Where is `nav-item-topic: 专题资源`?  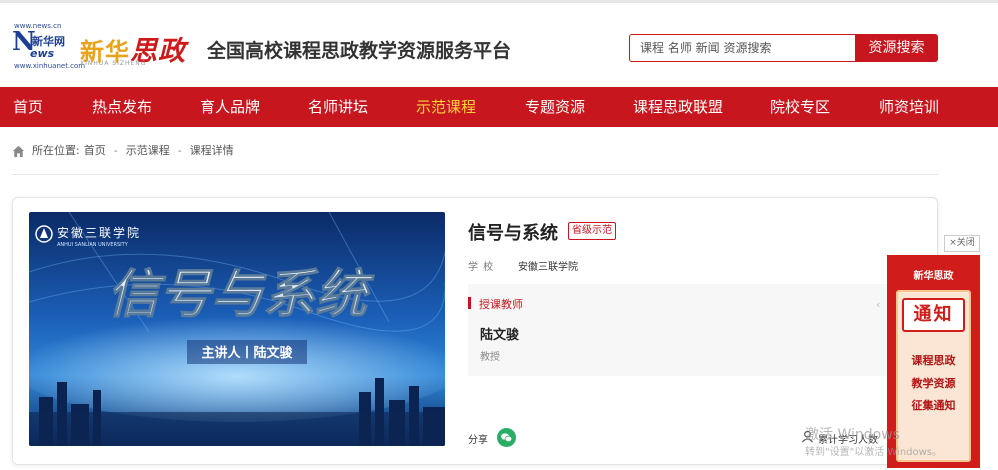 nav-item-topic: 专题资源 is located at coordinates (555, 107).